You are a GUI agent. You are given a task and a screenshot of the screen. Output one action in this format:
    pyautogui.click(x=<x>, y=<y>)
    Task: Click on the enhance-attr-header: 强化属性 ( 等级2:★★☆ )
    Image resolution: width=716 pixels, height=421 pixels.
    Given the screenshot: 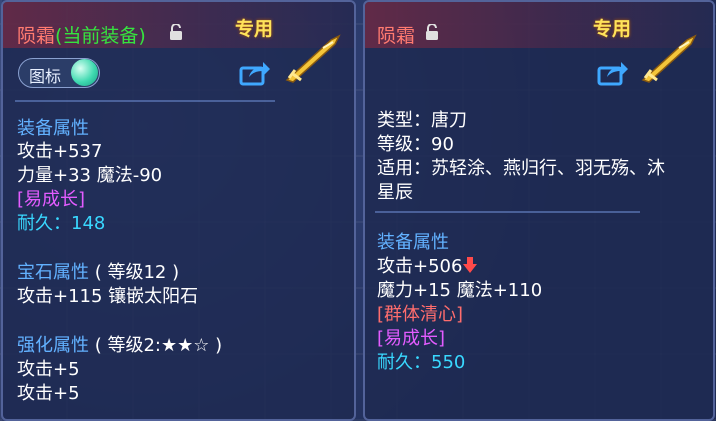 What is the action you would take?
    pyautogui.click(x=119, y=344)
    